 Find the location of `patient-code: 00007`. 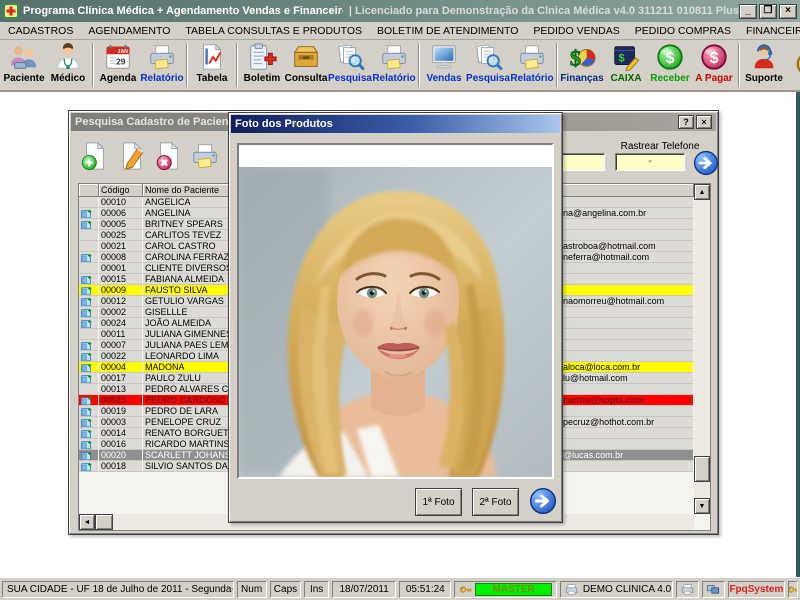

patient-code: 00007 is located at coordinates (121, 345).